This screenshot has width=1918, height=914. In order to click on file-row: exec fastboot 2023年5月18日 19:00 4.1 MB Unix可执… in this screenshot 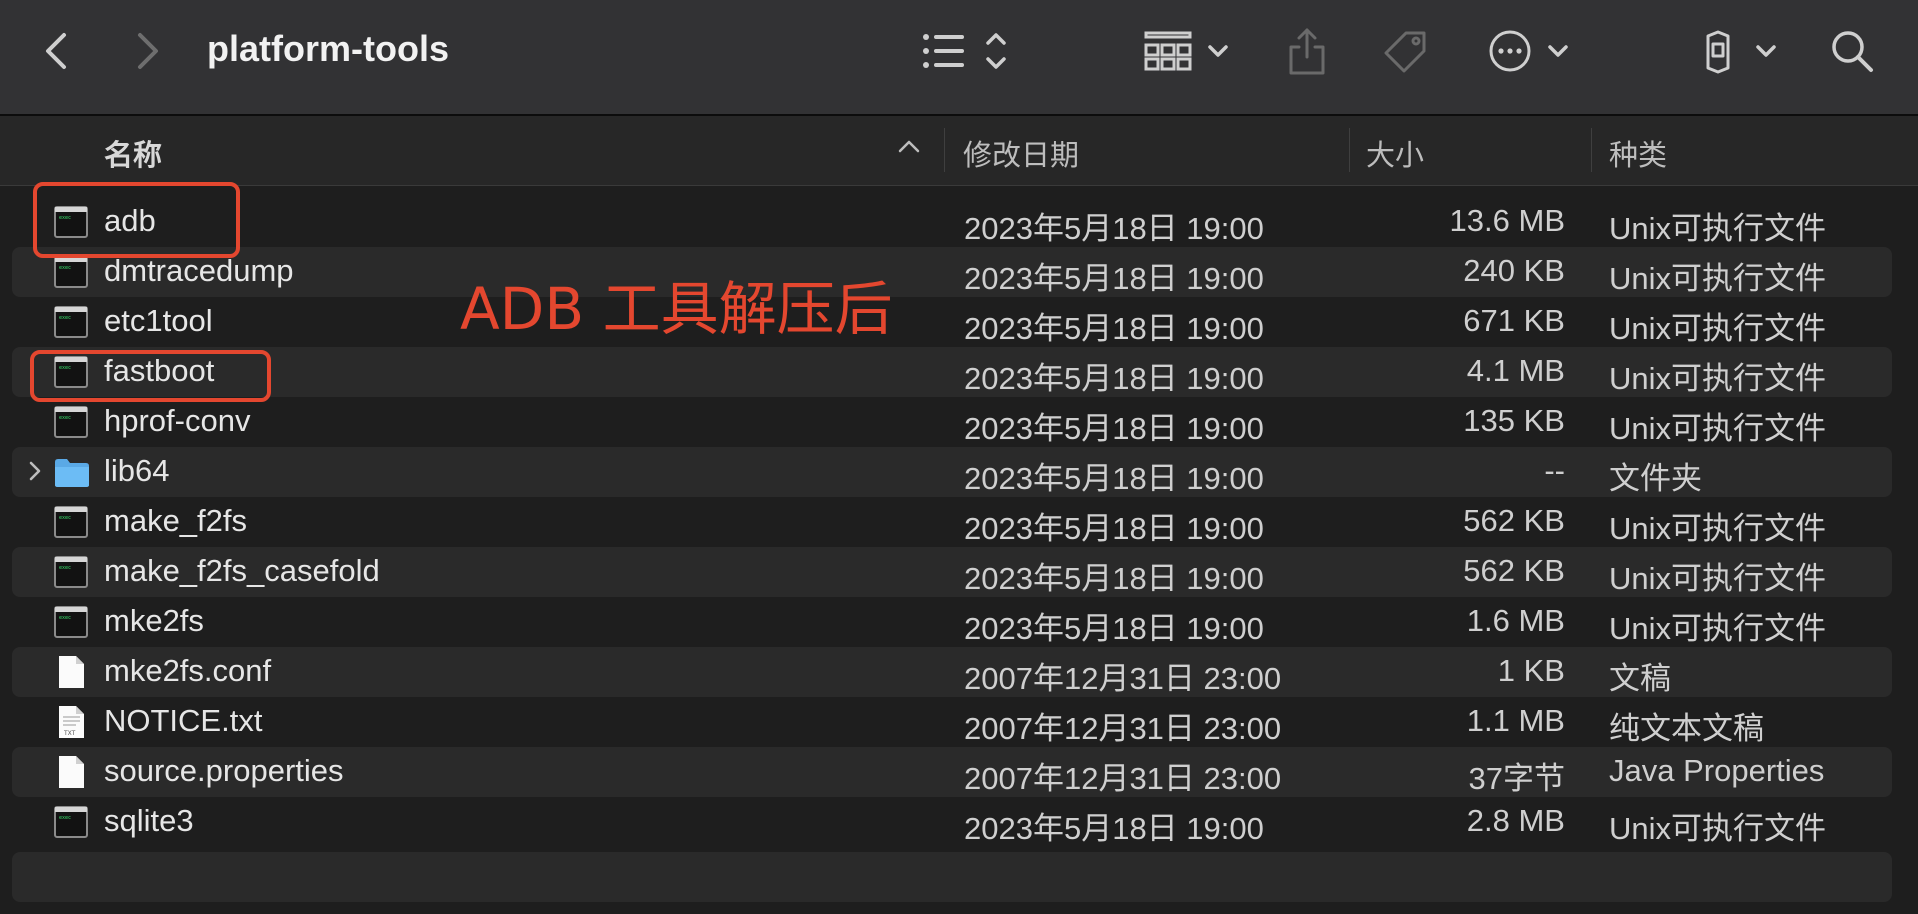, I will do `click(952, 372)`.